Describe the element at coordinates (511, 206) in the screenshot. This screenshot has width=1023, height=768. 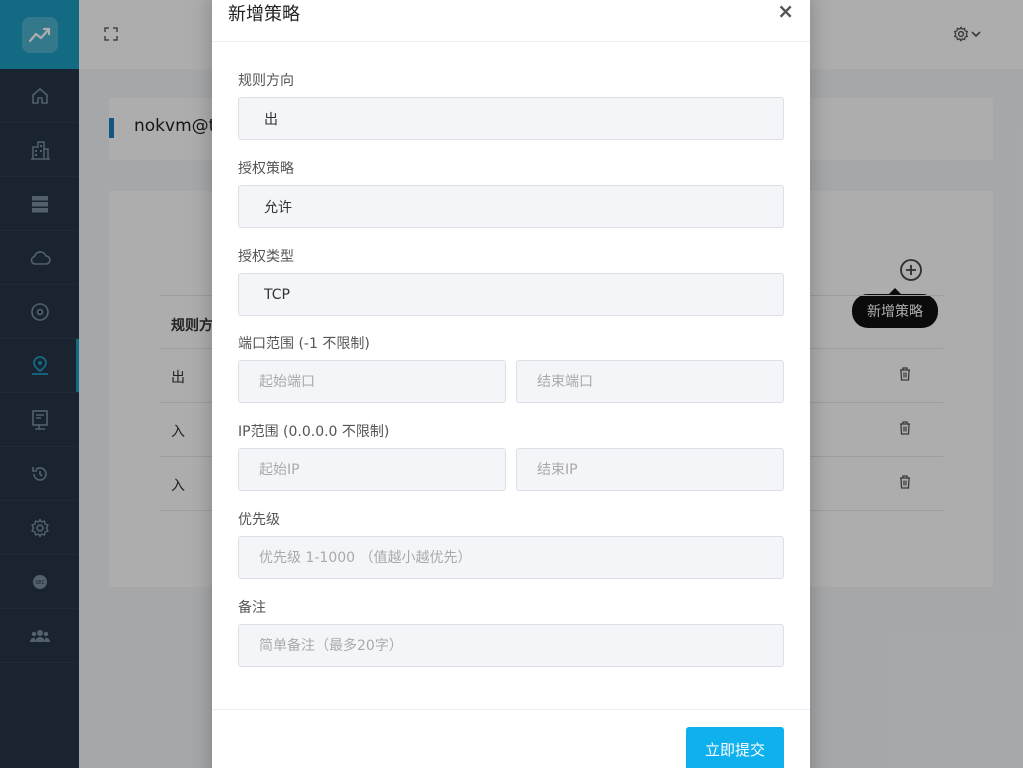
I see `policy-select: 允许` at that location.